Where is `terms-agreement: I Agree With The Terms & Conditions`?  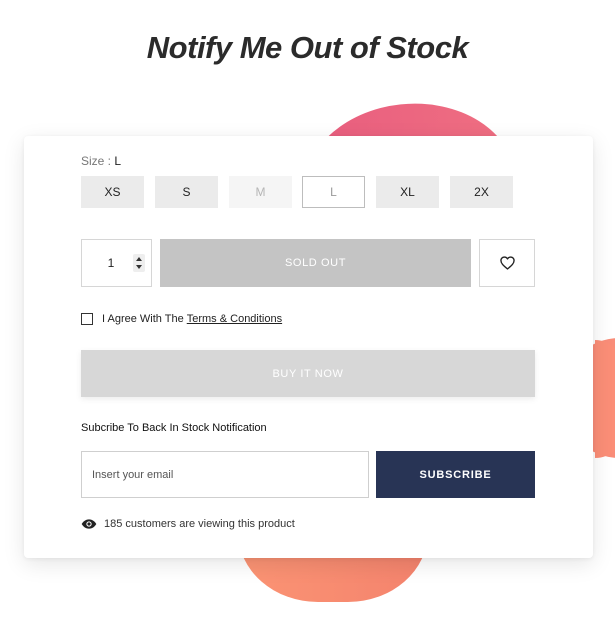 terms-agreement: I Agree With The Terms & Conditions is located at coordinates (181, 319).